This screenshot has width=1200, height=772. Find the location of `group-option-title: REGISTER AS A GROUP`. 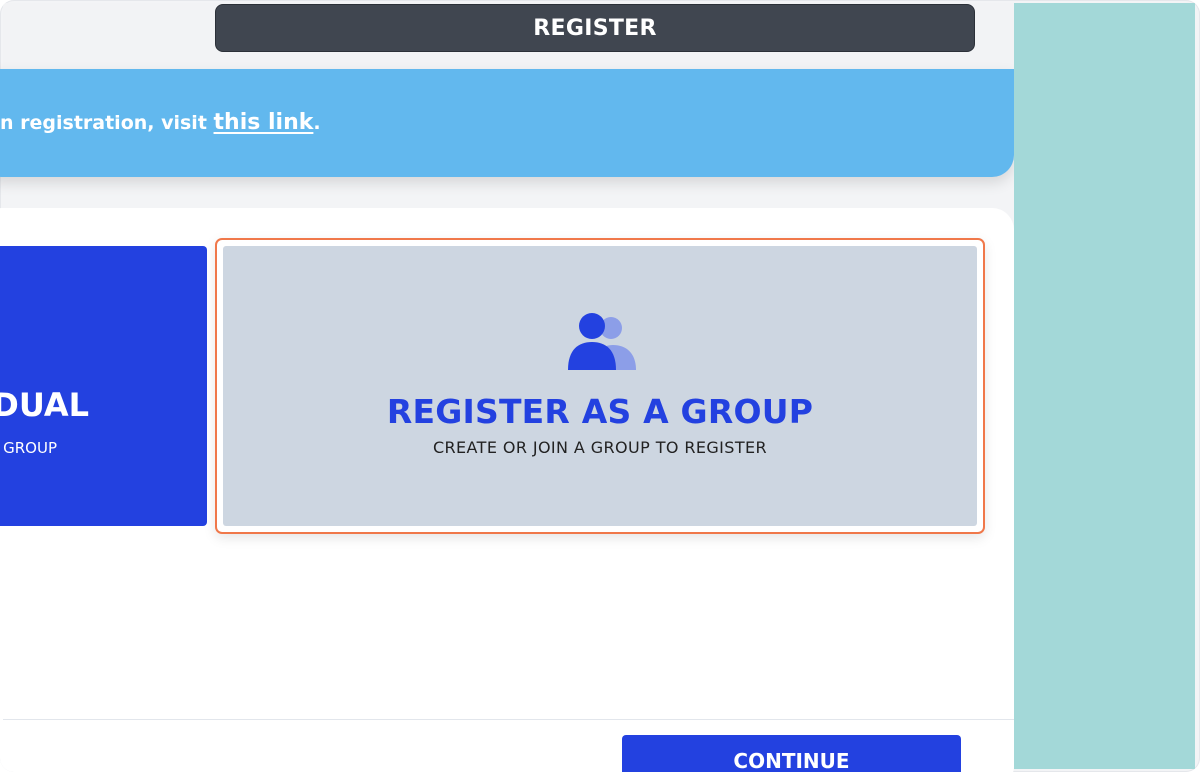

group-option-title: REGISTER AS A GROUP is located at coordinates (600, 411).